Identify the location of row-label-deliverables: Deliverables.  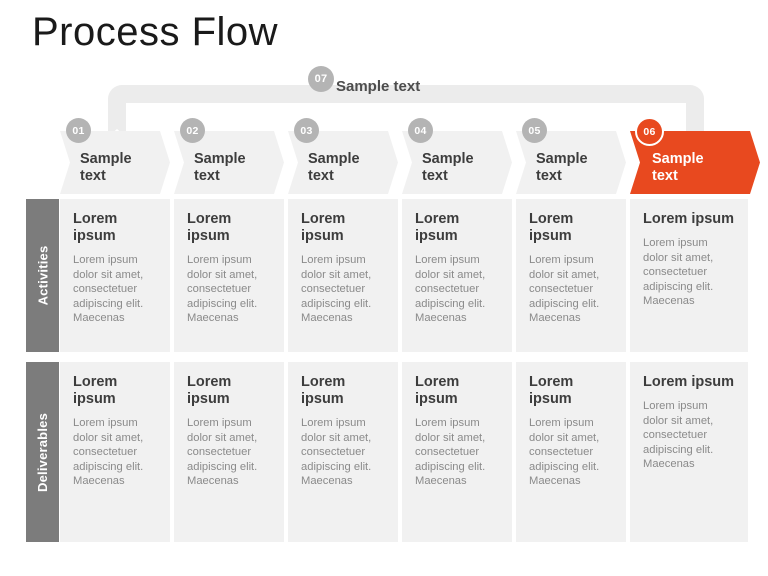
(42, 452).